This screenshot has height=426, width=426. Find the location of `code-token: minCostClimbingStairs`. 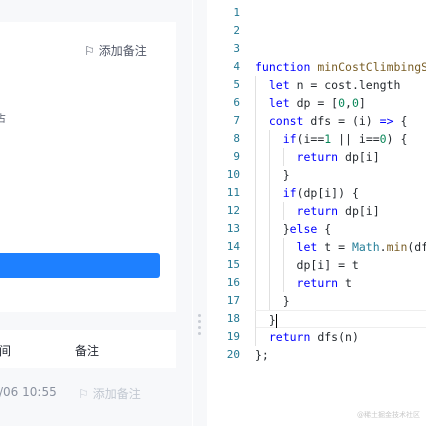

code-token: minCostClimbingStairs is located at coordinates (371, 67).